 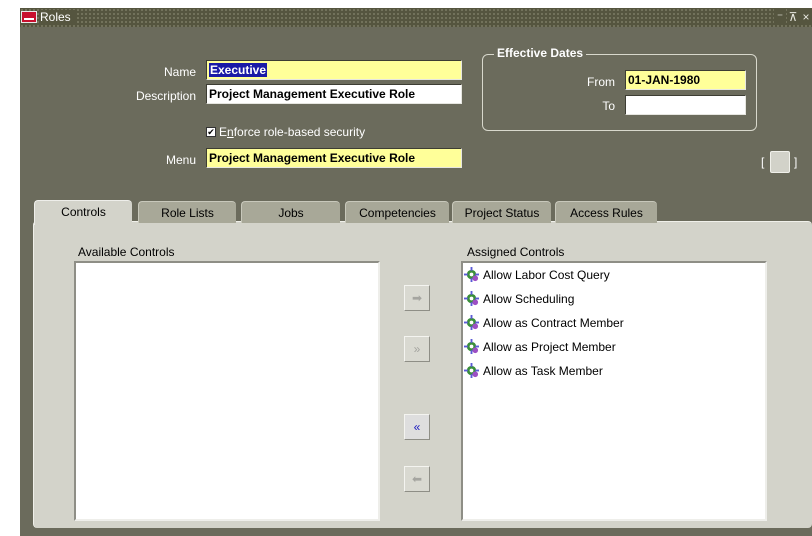 I want to click on tab-jobs: Jobs, so click(x=290, y=212).